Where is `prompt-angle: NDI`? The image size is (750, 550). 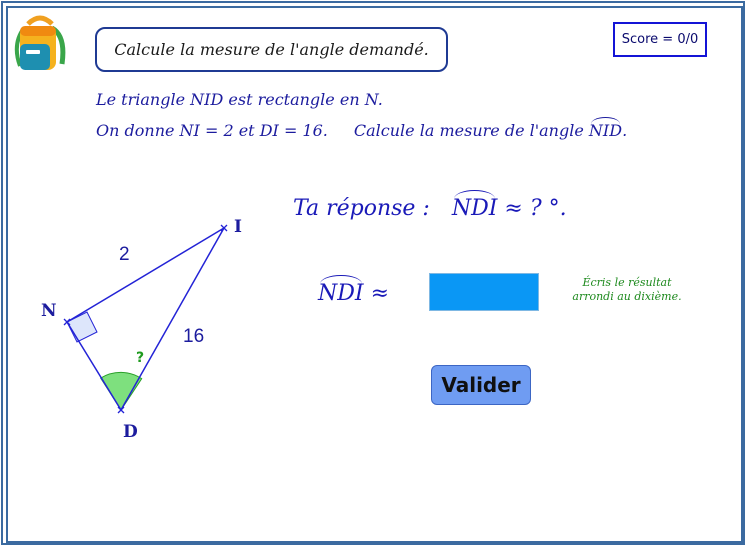
prompt-angle: NDI is located at coordinates (474, 205).